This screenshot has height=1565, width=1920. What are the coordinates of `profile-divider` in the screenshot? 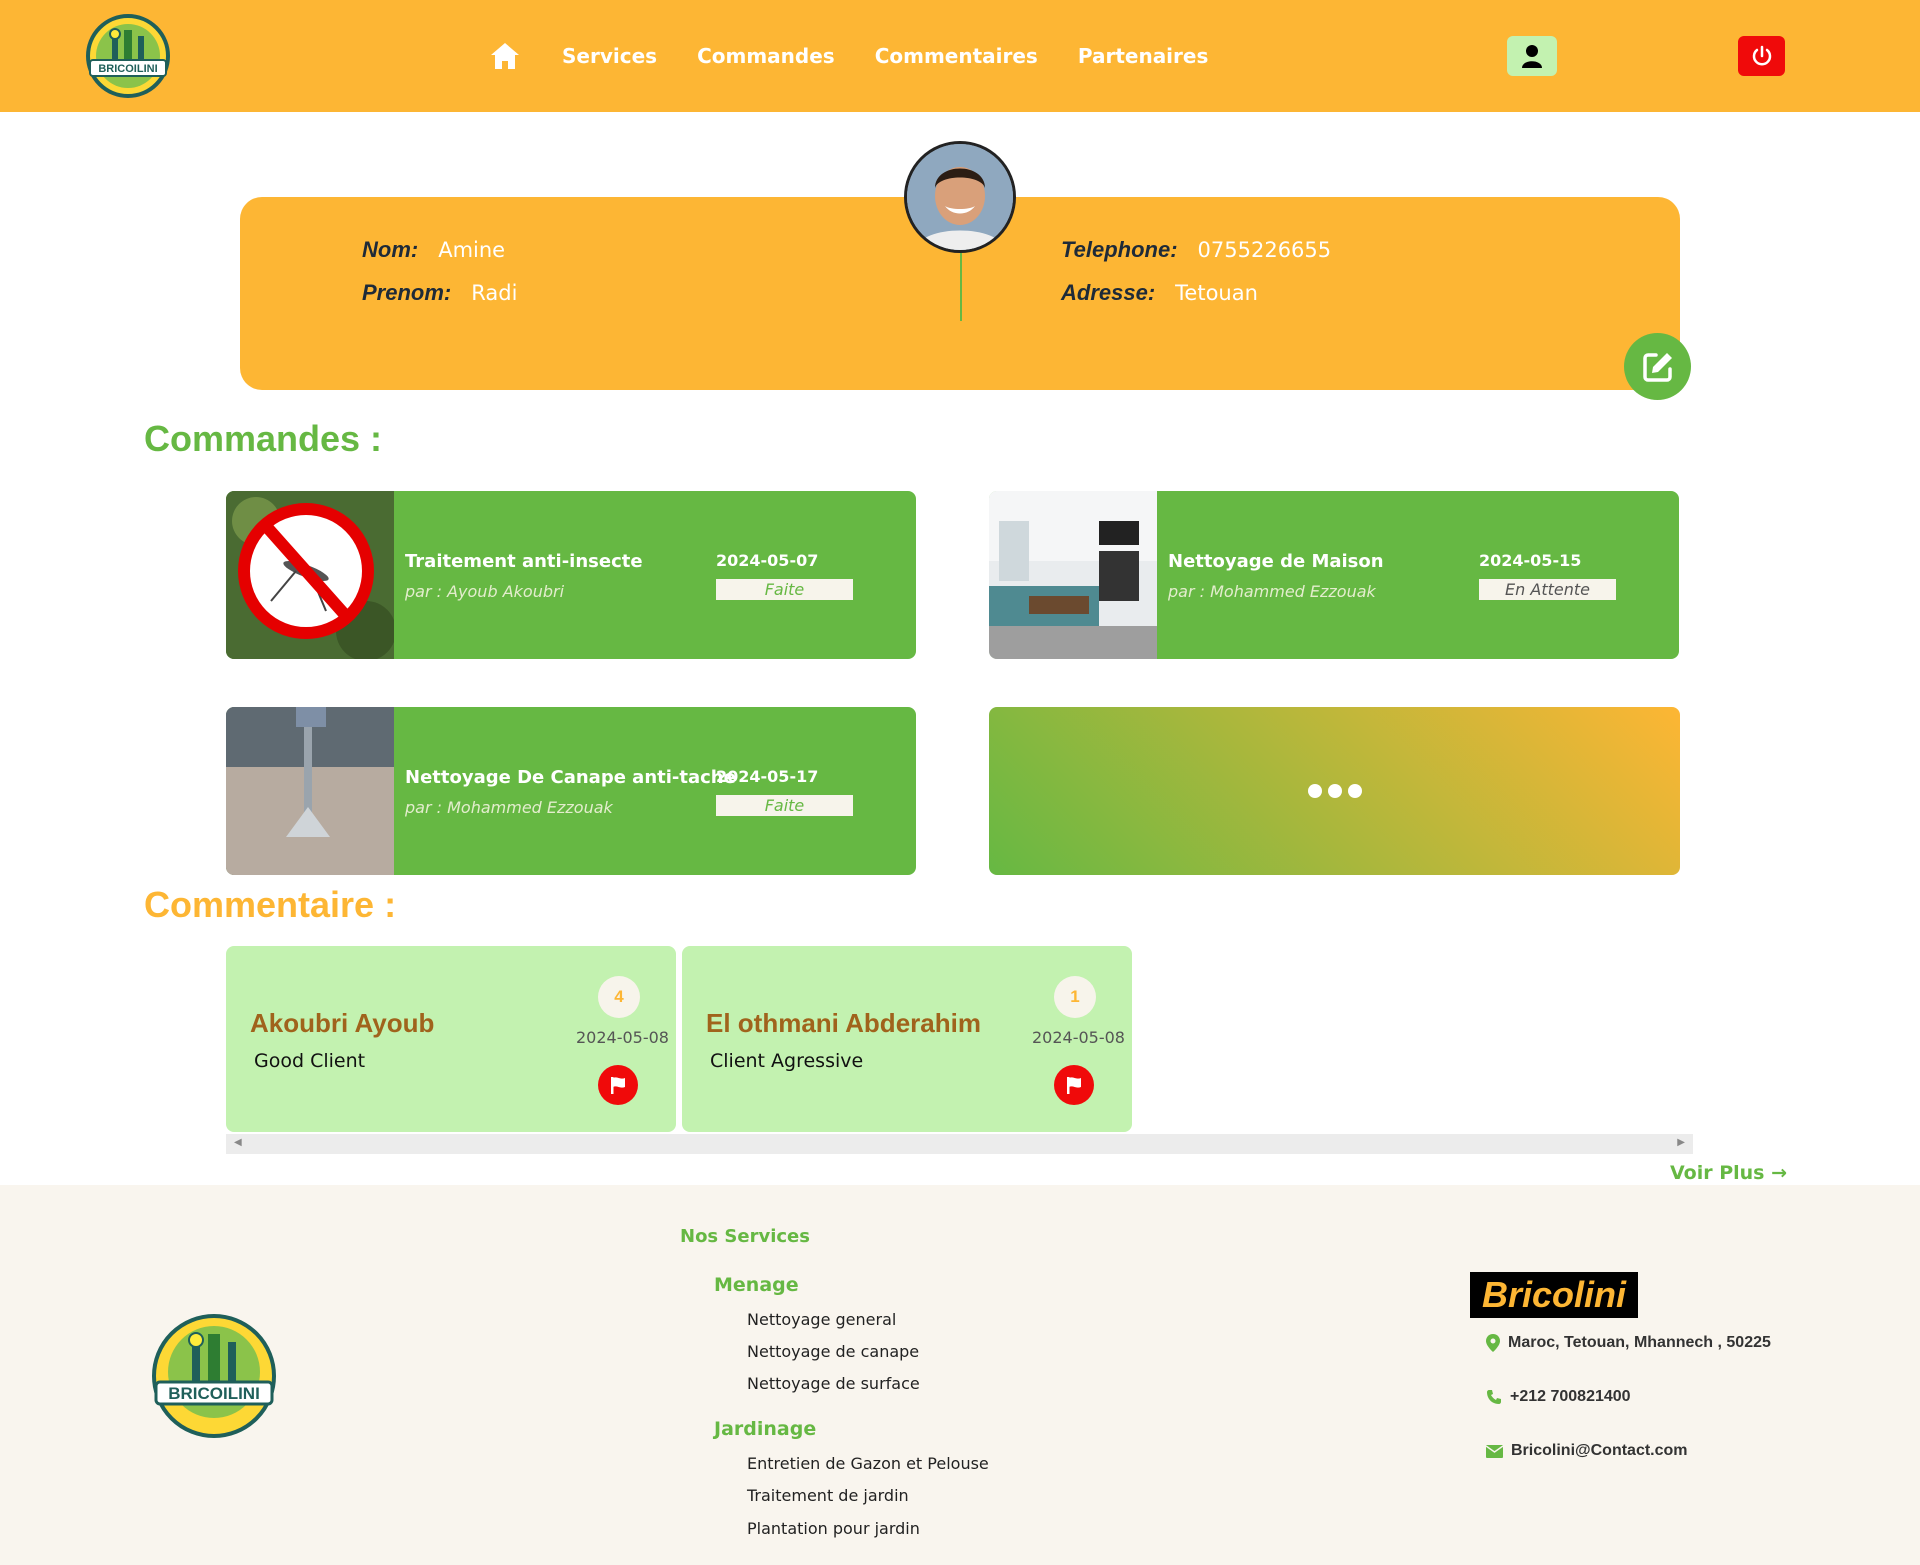 It's located at (961, 287).